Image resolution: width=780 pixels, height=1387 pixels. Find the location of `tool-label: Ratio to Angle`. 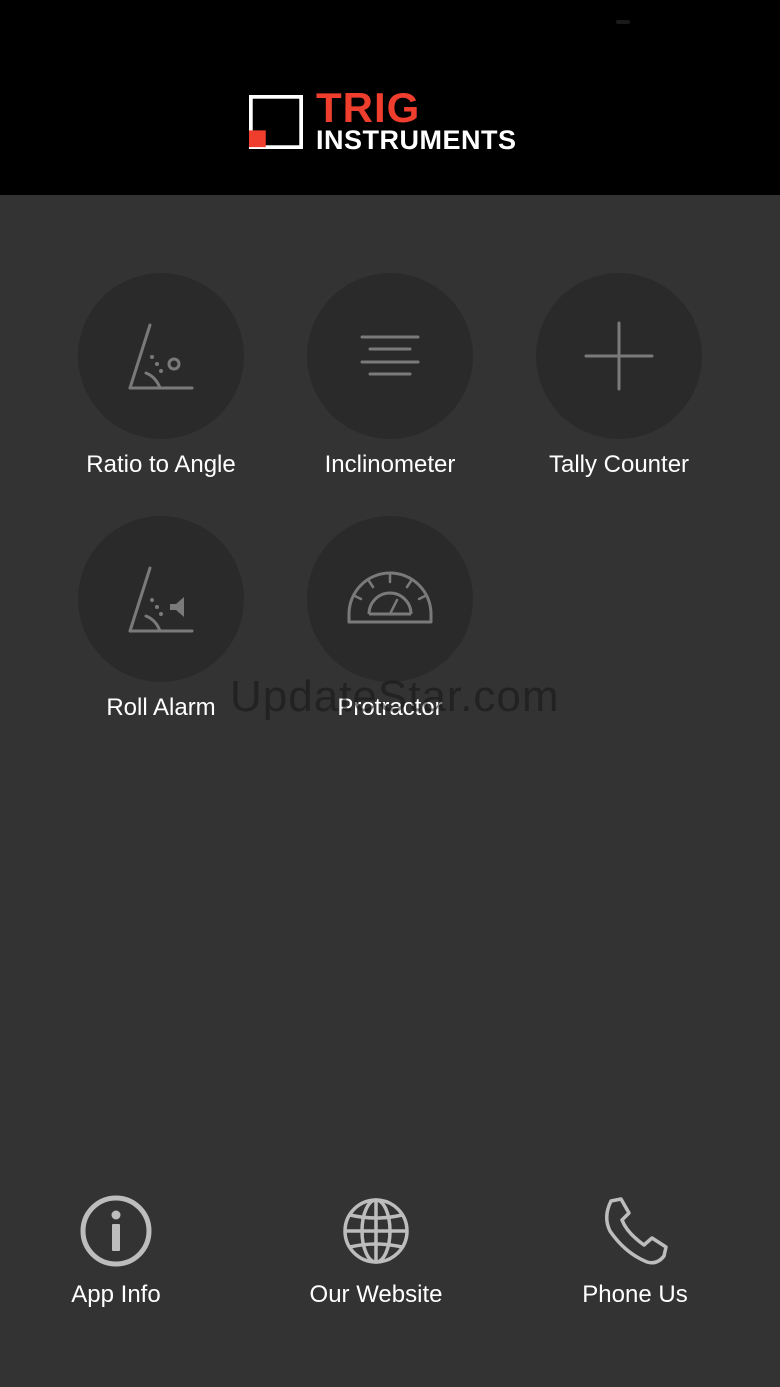

tool-label: Ratio to Angle is located at coordinates (161, 464).